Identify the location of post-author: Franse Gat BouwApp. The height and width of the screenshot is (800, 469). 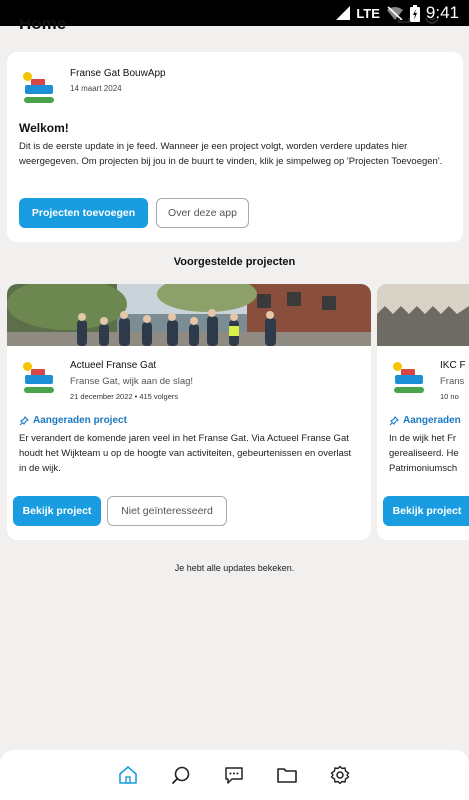
(118, 73).